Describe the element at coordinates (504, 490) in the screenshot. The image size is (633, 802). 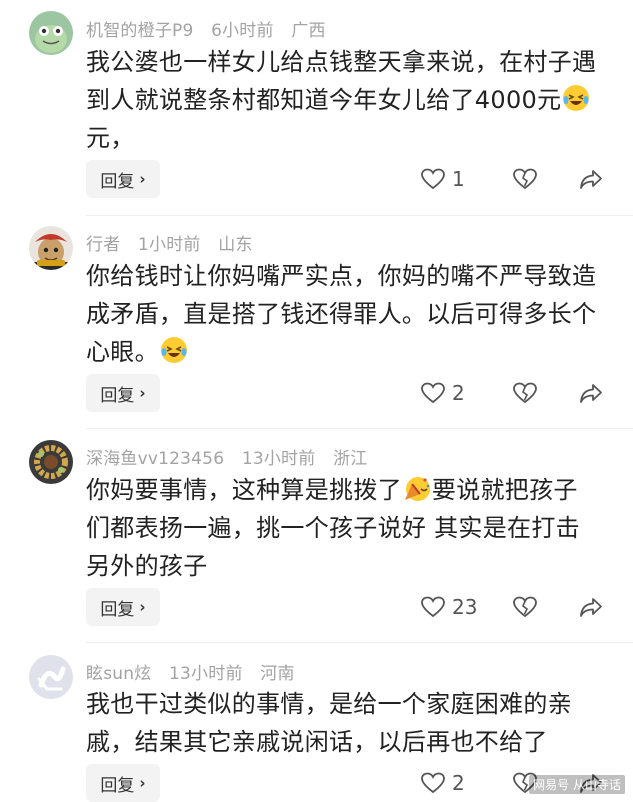
I see `comment-line-text: 要说就把孩子` at that location.